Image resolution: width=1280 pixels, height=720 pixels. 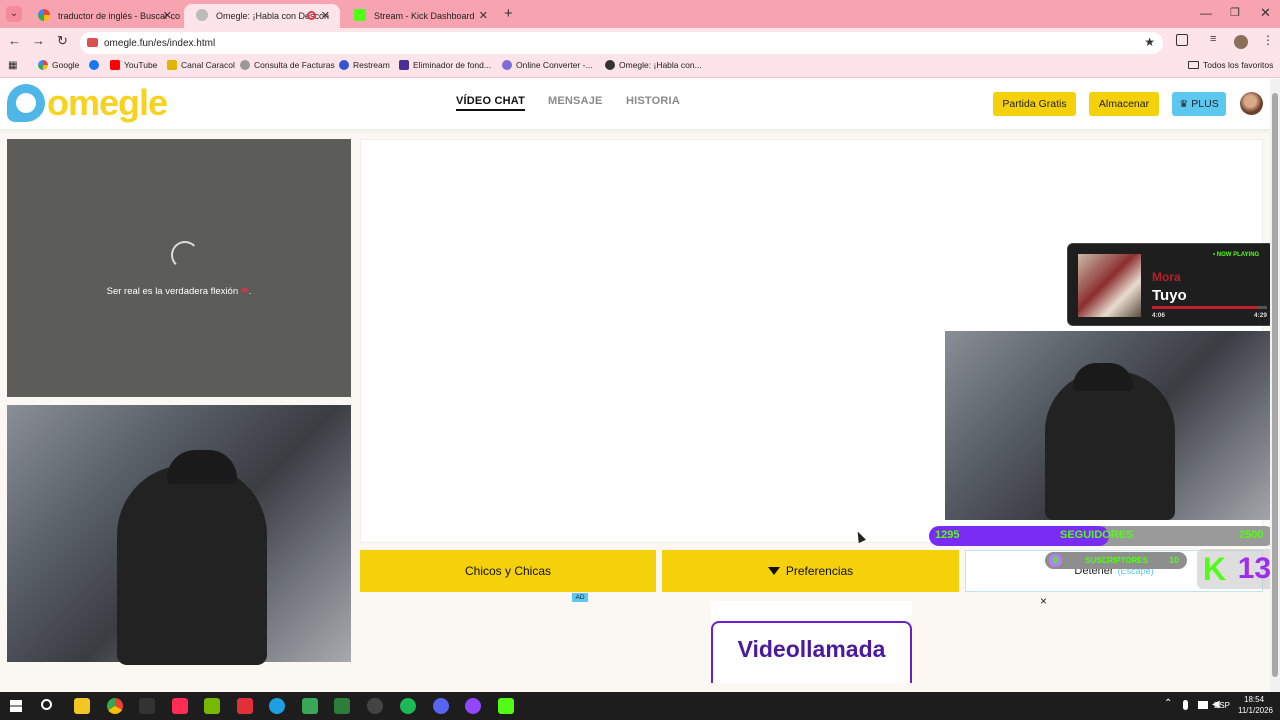 What do you see at coordinates (1116, 560) in the screenshot?
I see `subs-label: SUSCRIPTORES` at bounding box center [1116, 560].